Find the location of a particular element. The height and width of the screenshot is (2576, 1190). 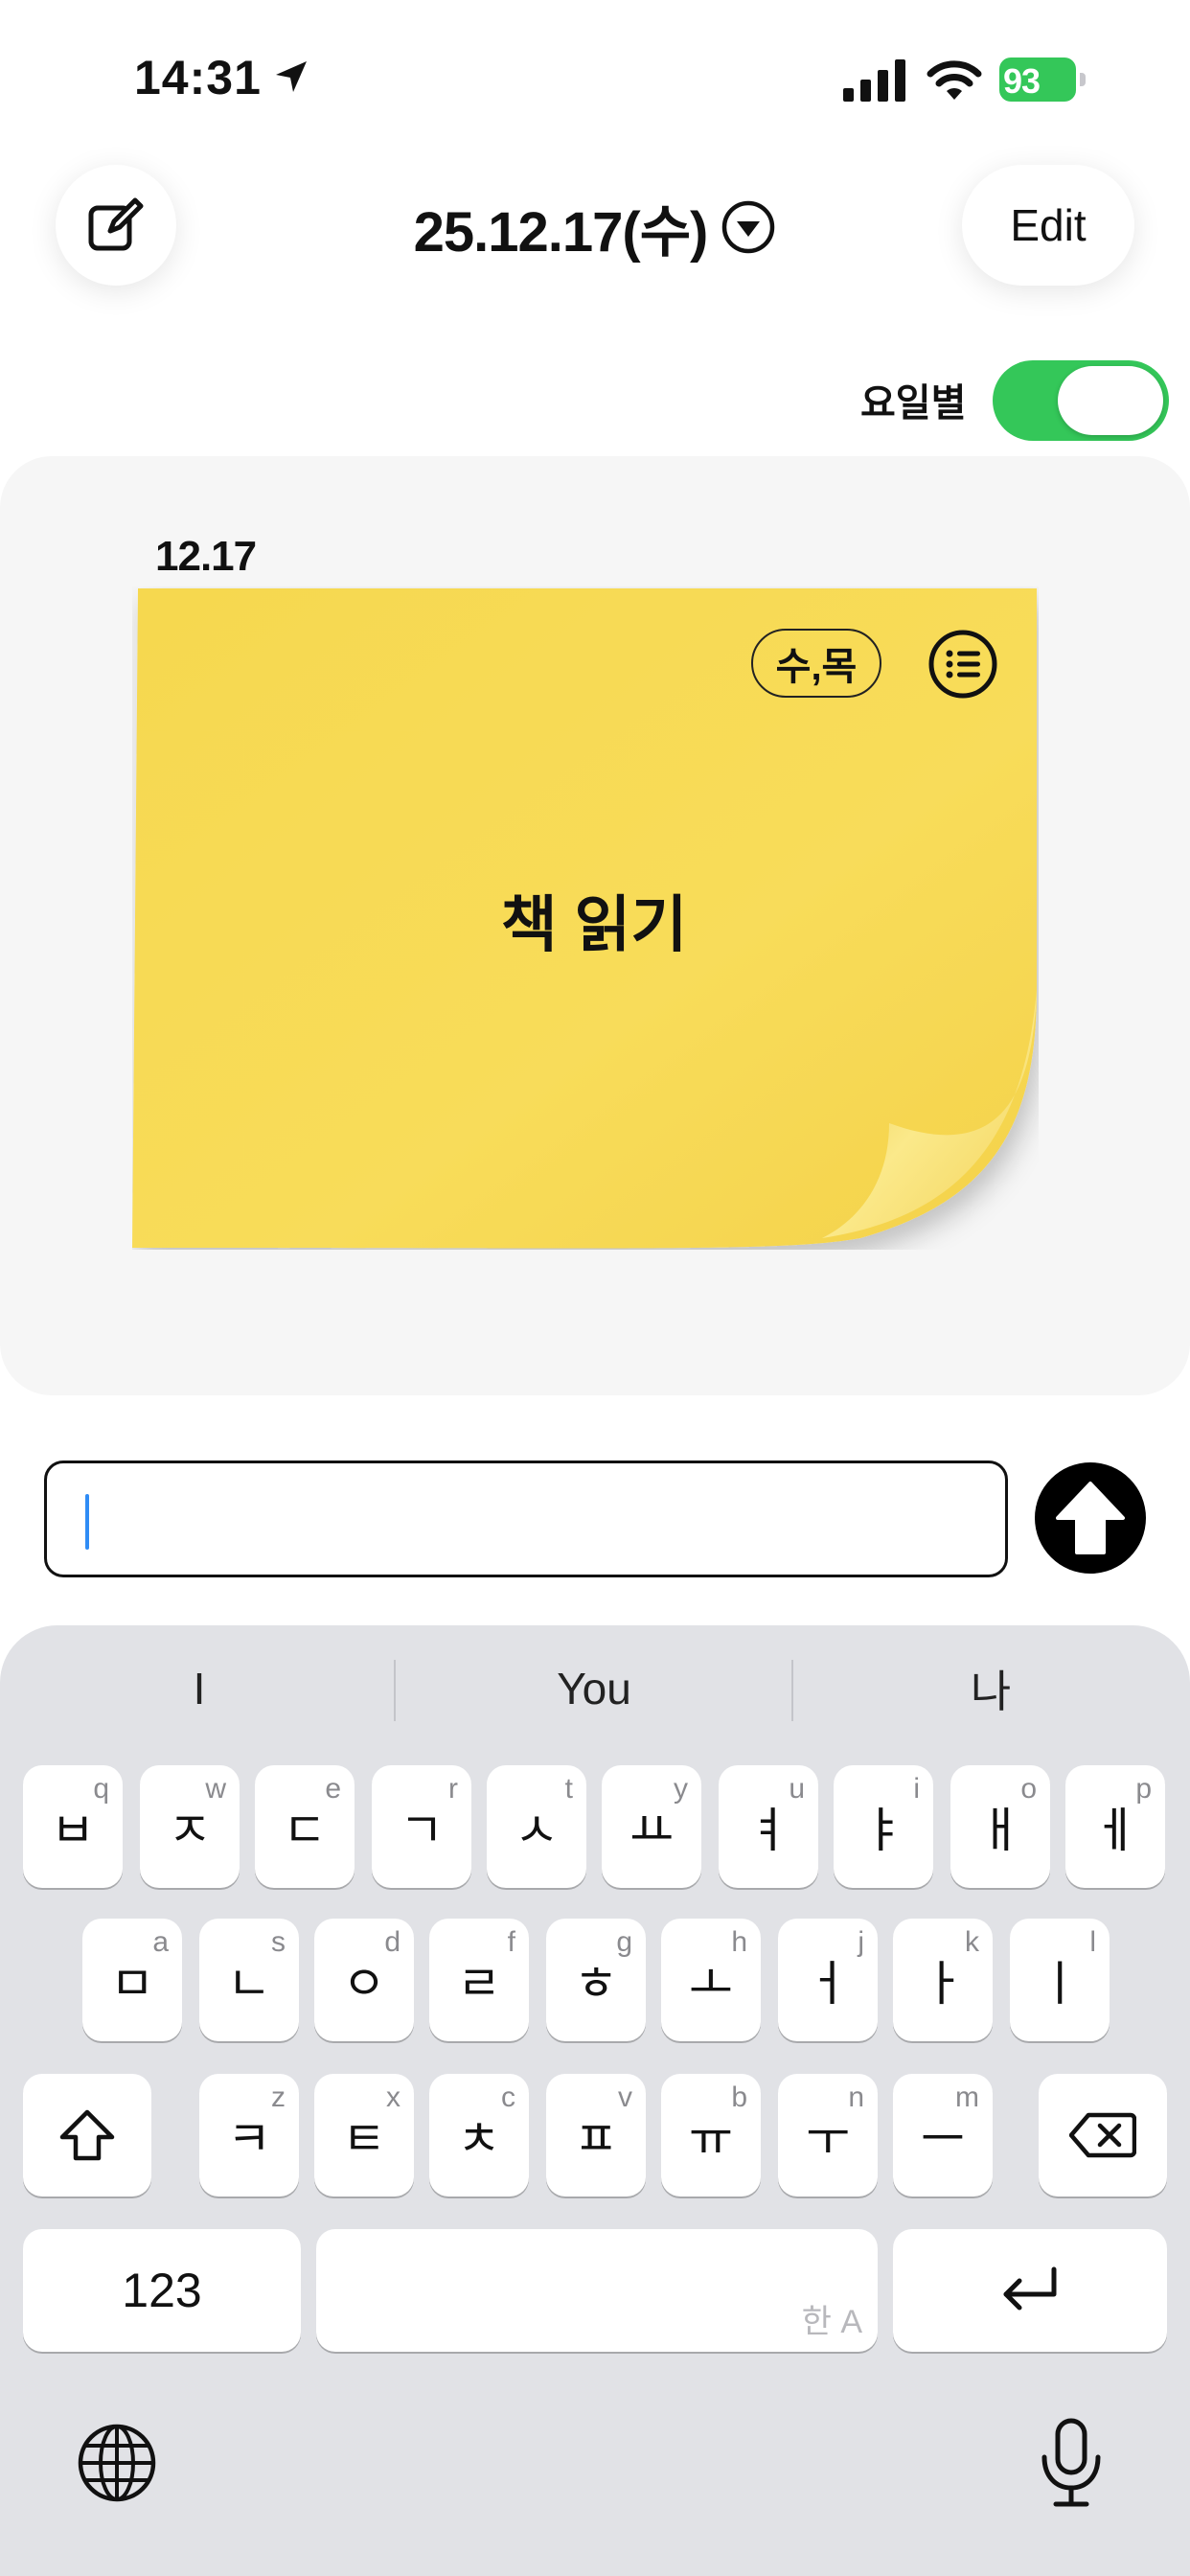

backspace-icon is located at coordinates (1102, 2135).